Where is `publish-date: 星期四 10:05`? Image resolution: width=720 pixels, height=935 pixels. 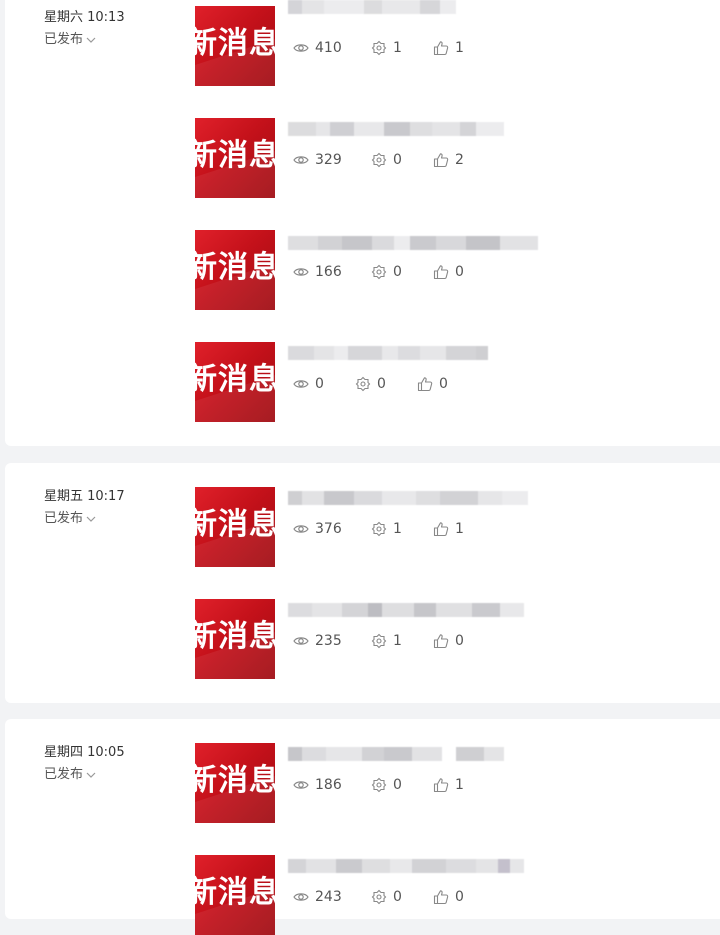
publish-date: 星期四 10:05 is located at coordinates (84, 752).